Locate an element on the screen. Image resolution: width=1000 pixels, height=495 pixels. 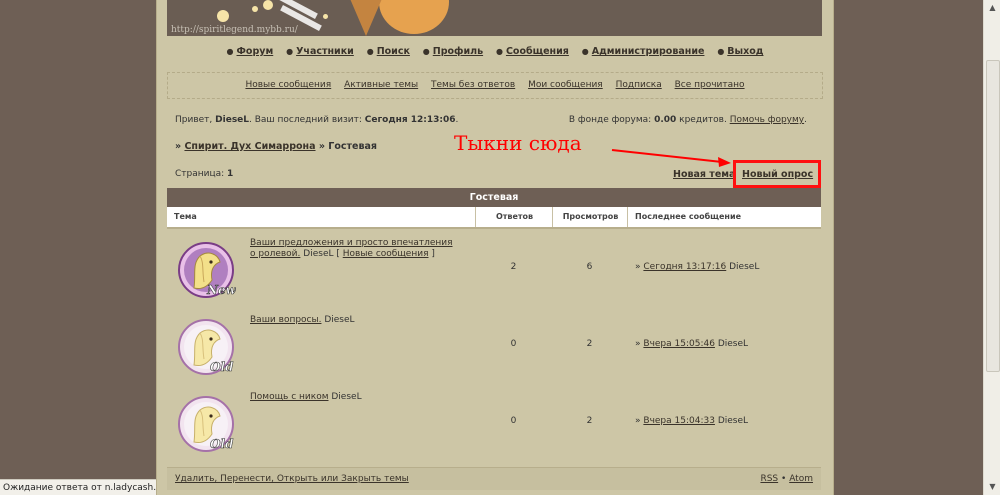
scroll-thumb is located at coordinates (993, 216).